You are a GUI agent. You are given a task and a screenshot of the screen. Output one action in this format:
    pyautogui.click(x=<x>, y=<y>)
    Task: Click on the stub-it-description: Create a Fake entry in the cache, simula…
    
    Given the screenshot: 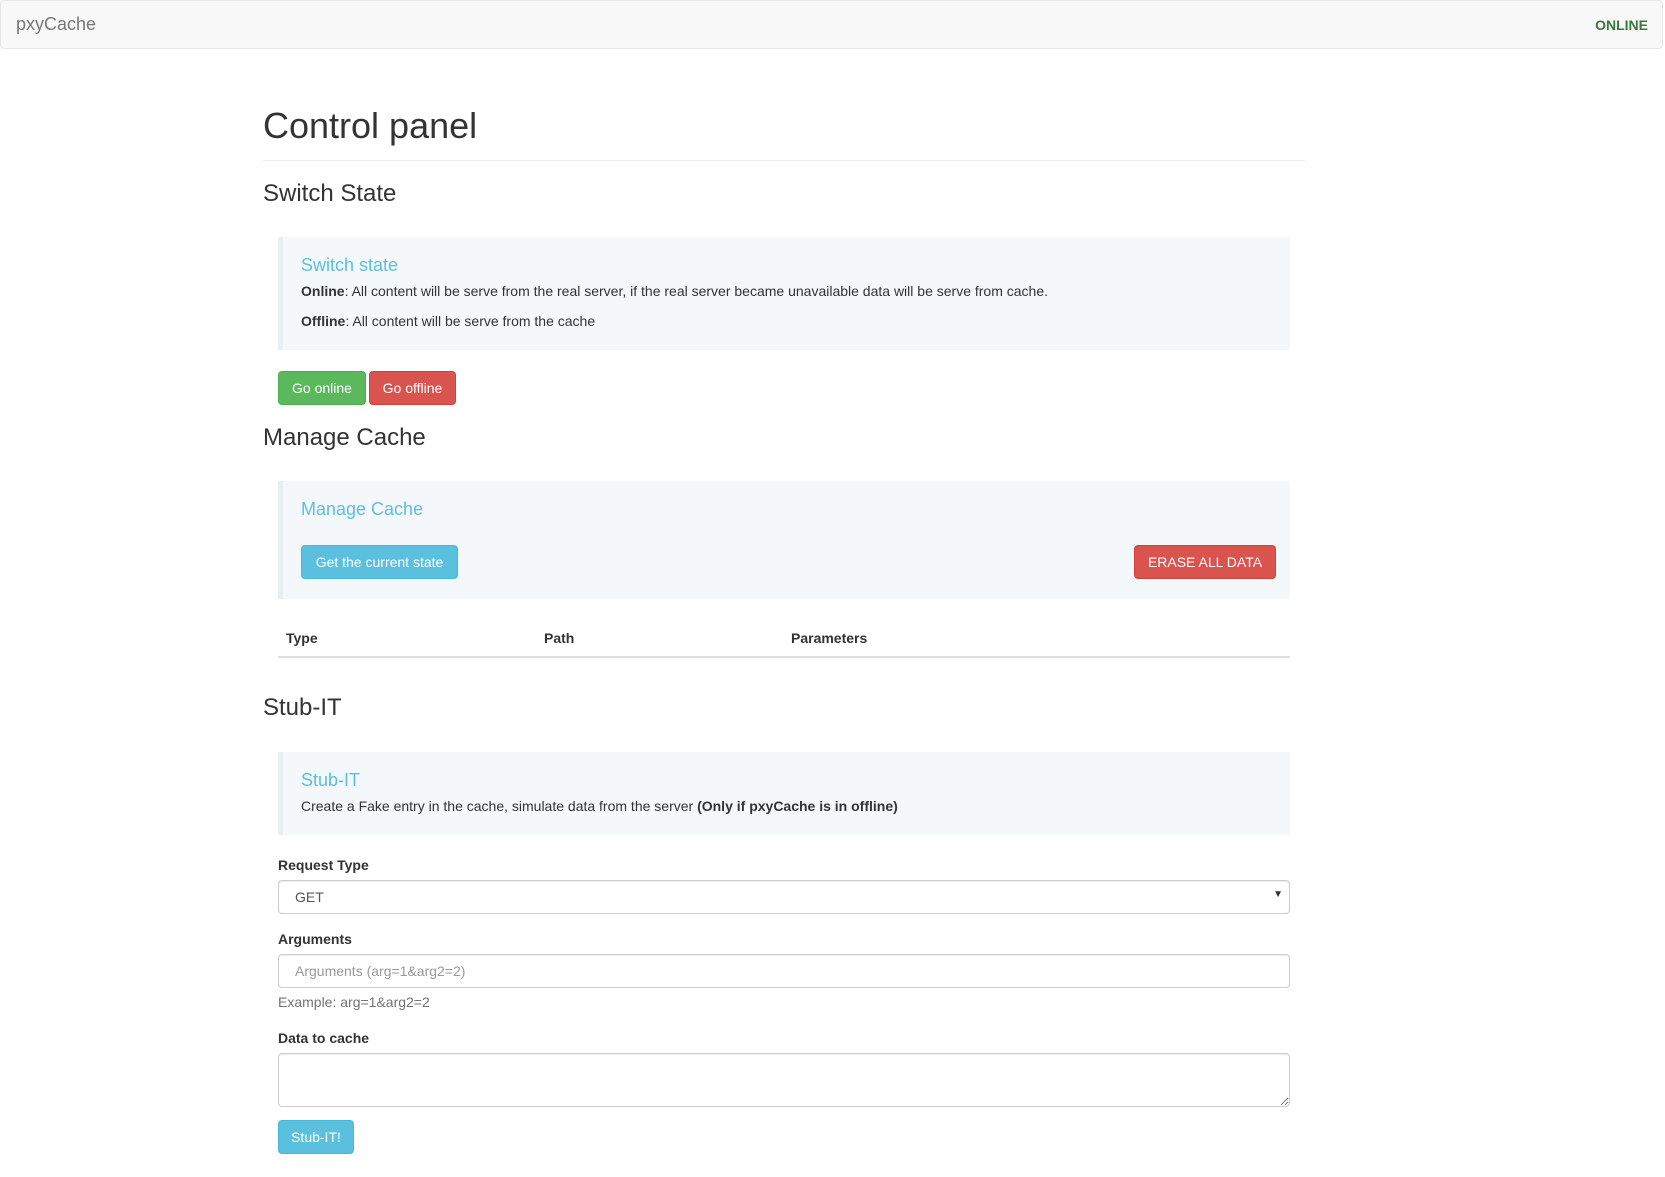 What is the action you would take?
    pyautogui.click(x=599, y=806)
    